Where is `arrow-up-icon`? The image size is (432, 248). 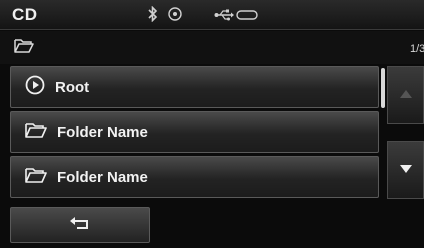
arrow-up-icon is located at coordinates (406, 95).